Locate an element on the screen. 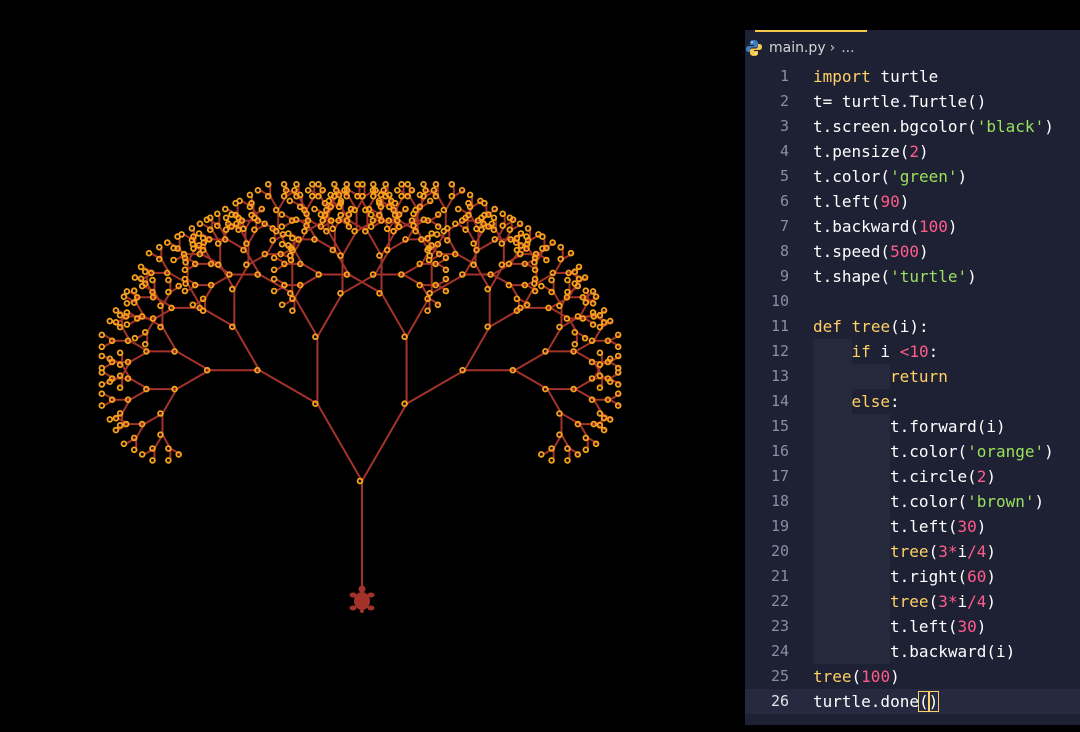 This screenshot has width=1080, height=732. code-token: 2 is located at coordinates (914, 151).